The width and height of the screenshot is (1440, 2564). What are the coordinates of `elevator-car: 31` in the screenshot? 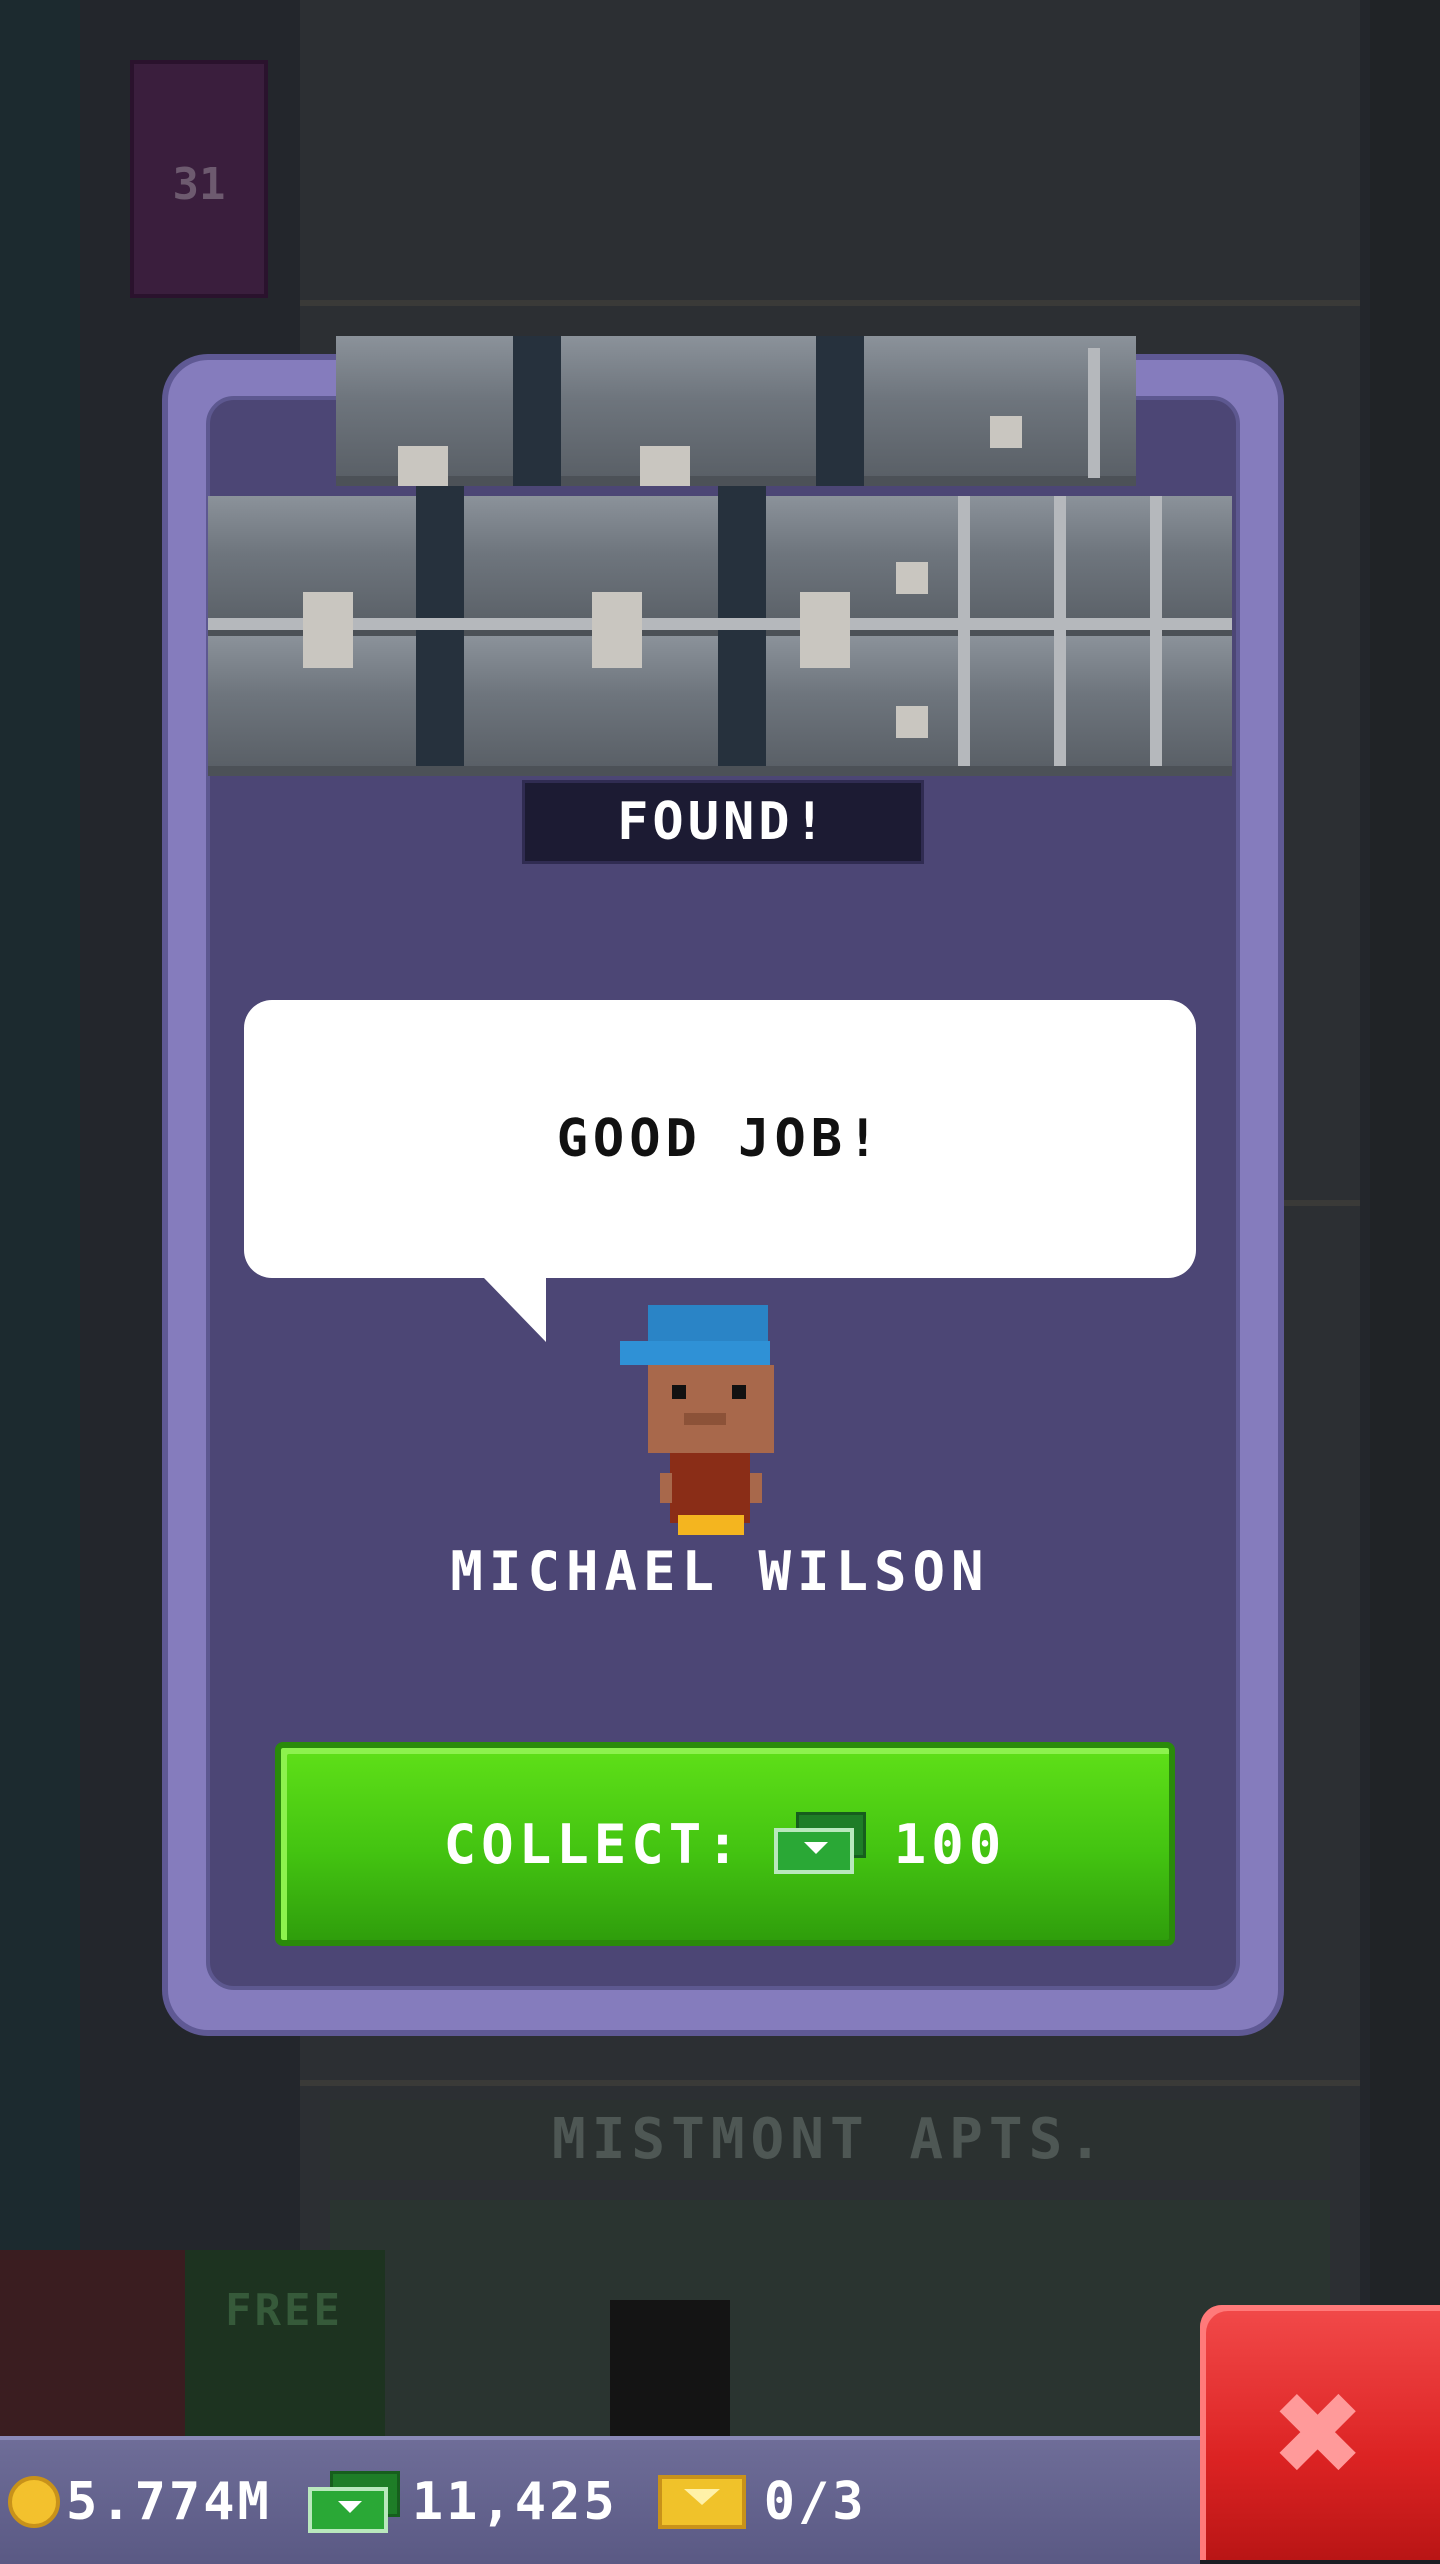 It's located at (199, 179).